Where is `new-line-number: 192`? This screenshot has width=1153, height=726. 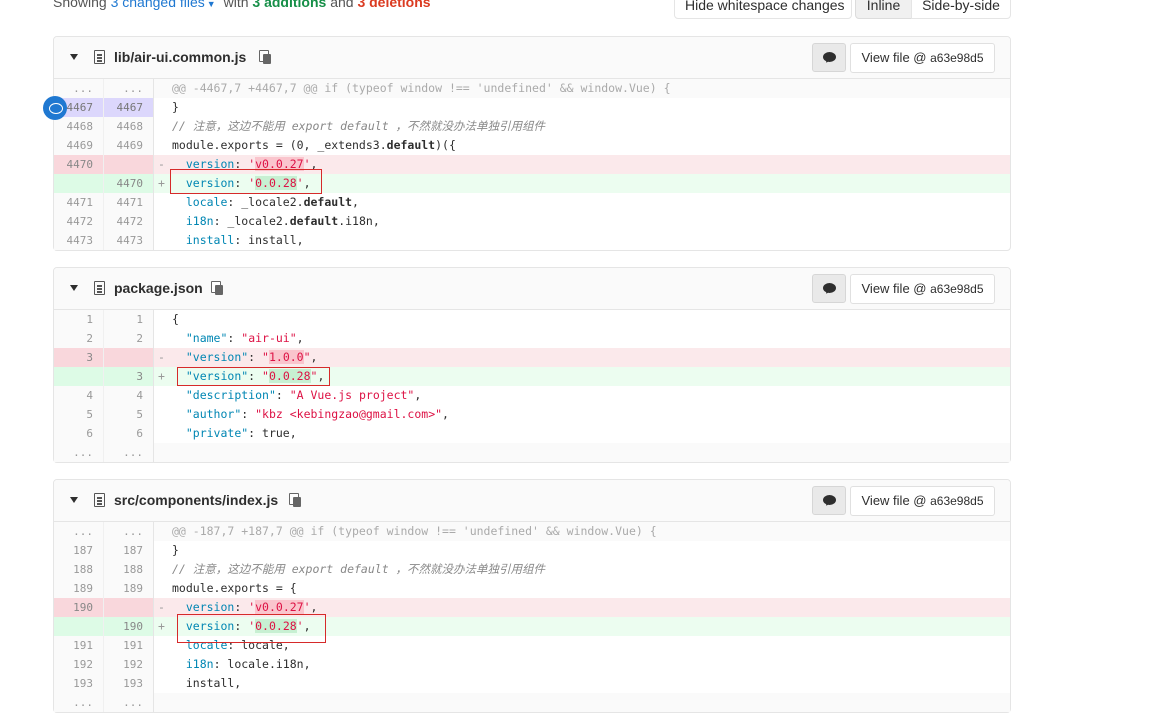
new-line-number: 192 is located at coordinates (129, 664).